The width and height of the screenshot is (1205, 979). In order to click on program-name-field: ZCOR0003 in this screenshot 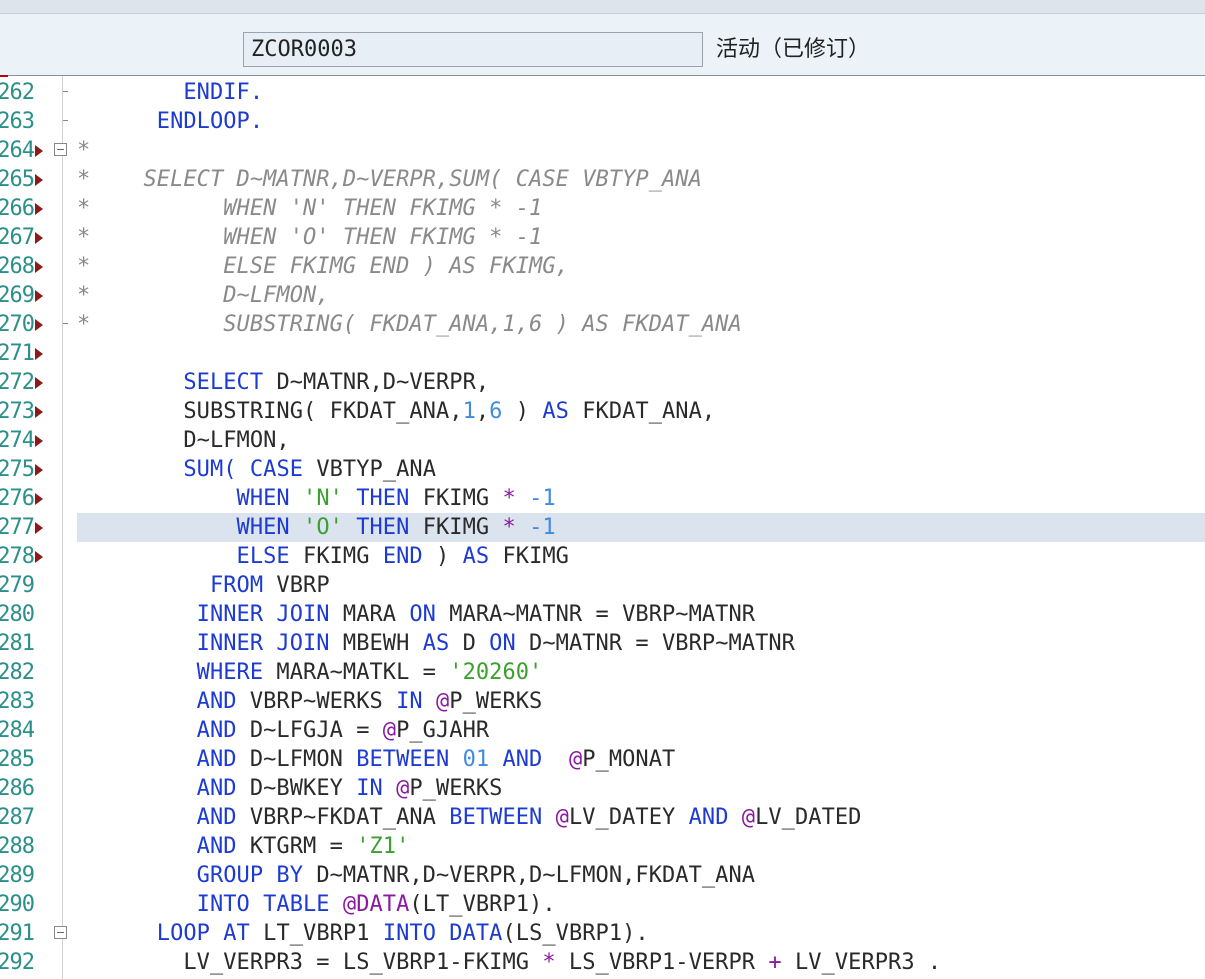, I will do `click(473, 49)`.